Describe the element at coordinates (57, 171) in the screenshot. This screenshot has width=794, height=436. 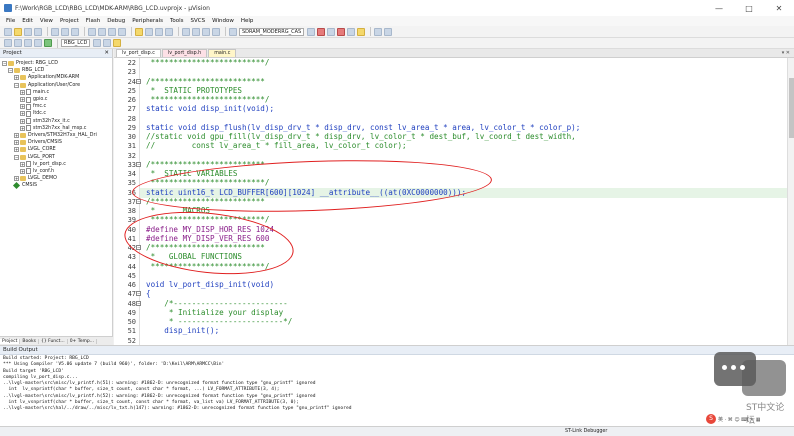
I see `tree-item: + lv_conf.h` at that location.